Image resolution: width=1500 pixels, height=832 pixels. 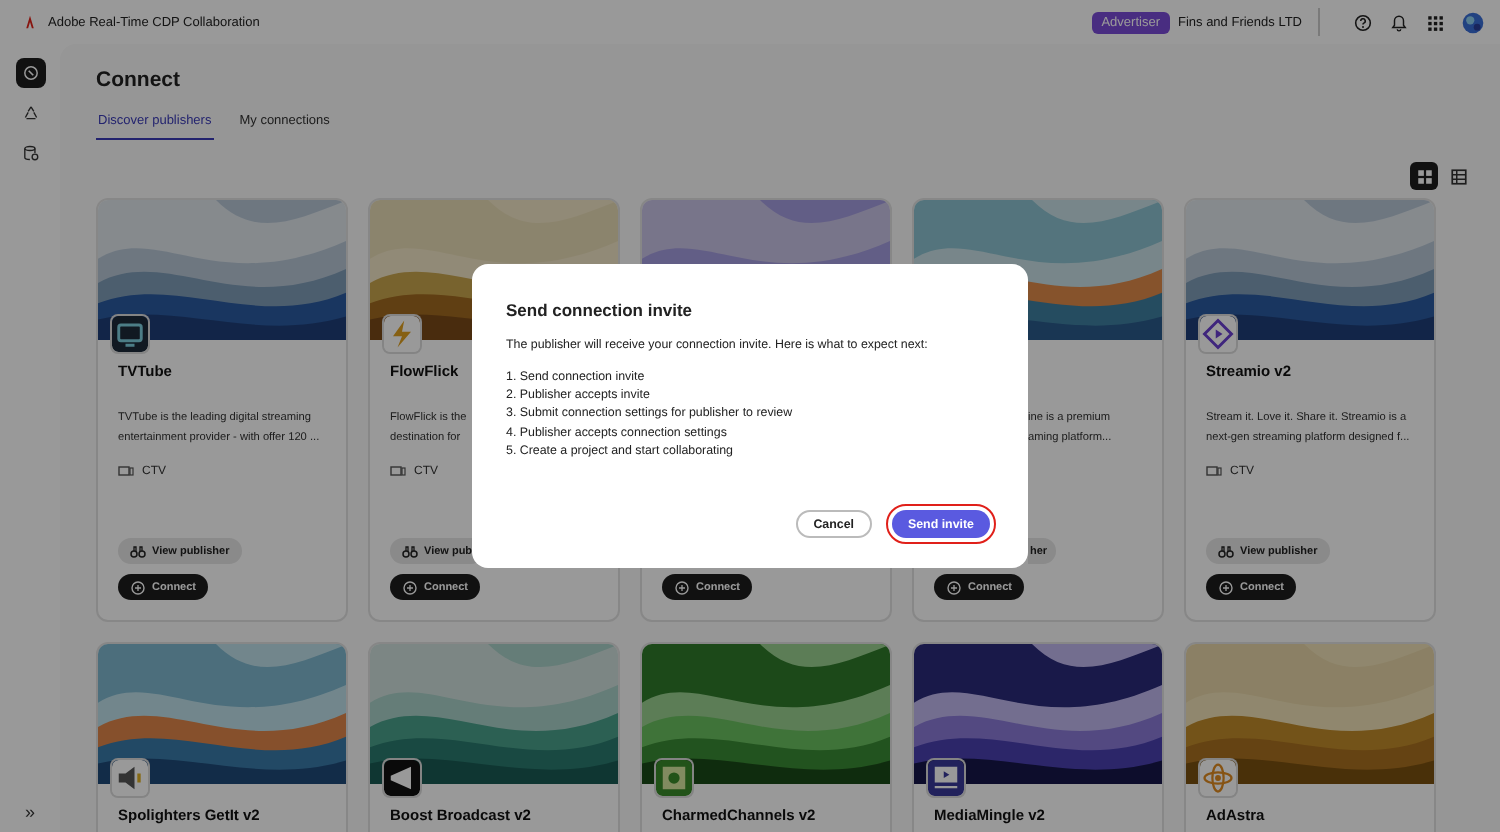 What do you see at coordinates (1218, 778) in the screenshot?
I see `atom-icon` at bounding box center [1218, 778].